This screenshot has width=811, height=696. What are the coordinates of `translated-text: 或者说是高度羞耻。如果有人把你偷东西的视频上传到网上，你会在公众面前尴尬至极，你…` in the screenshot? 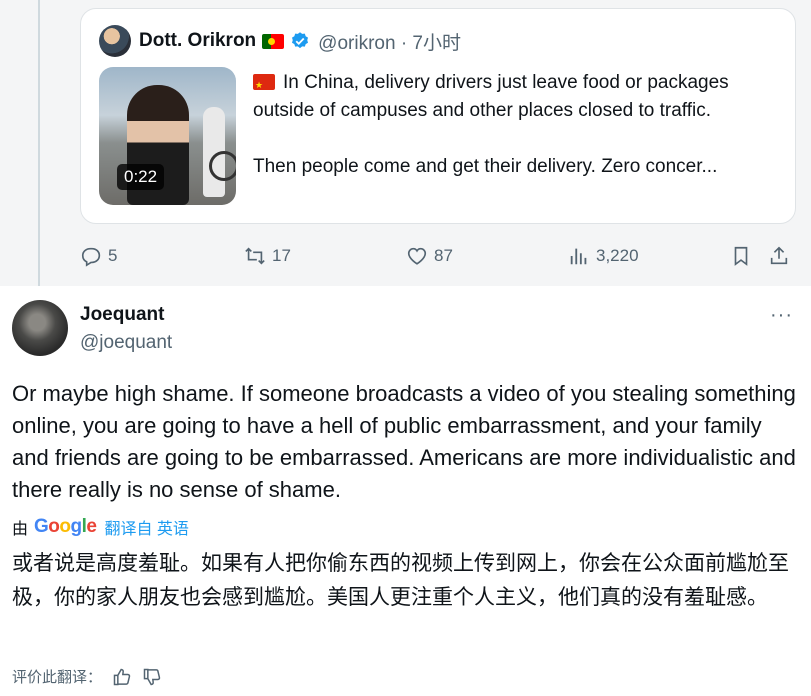 It's located at (400, 580).